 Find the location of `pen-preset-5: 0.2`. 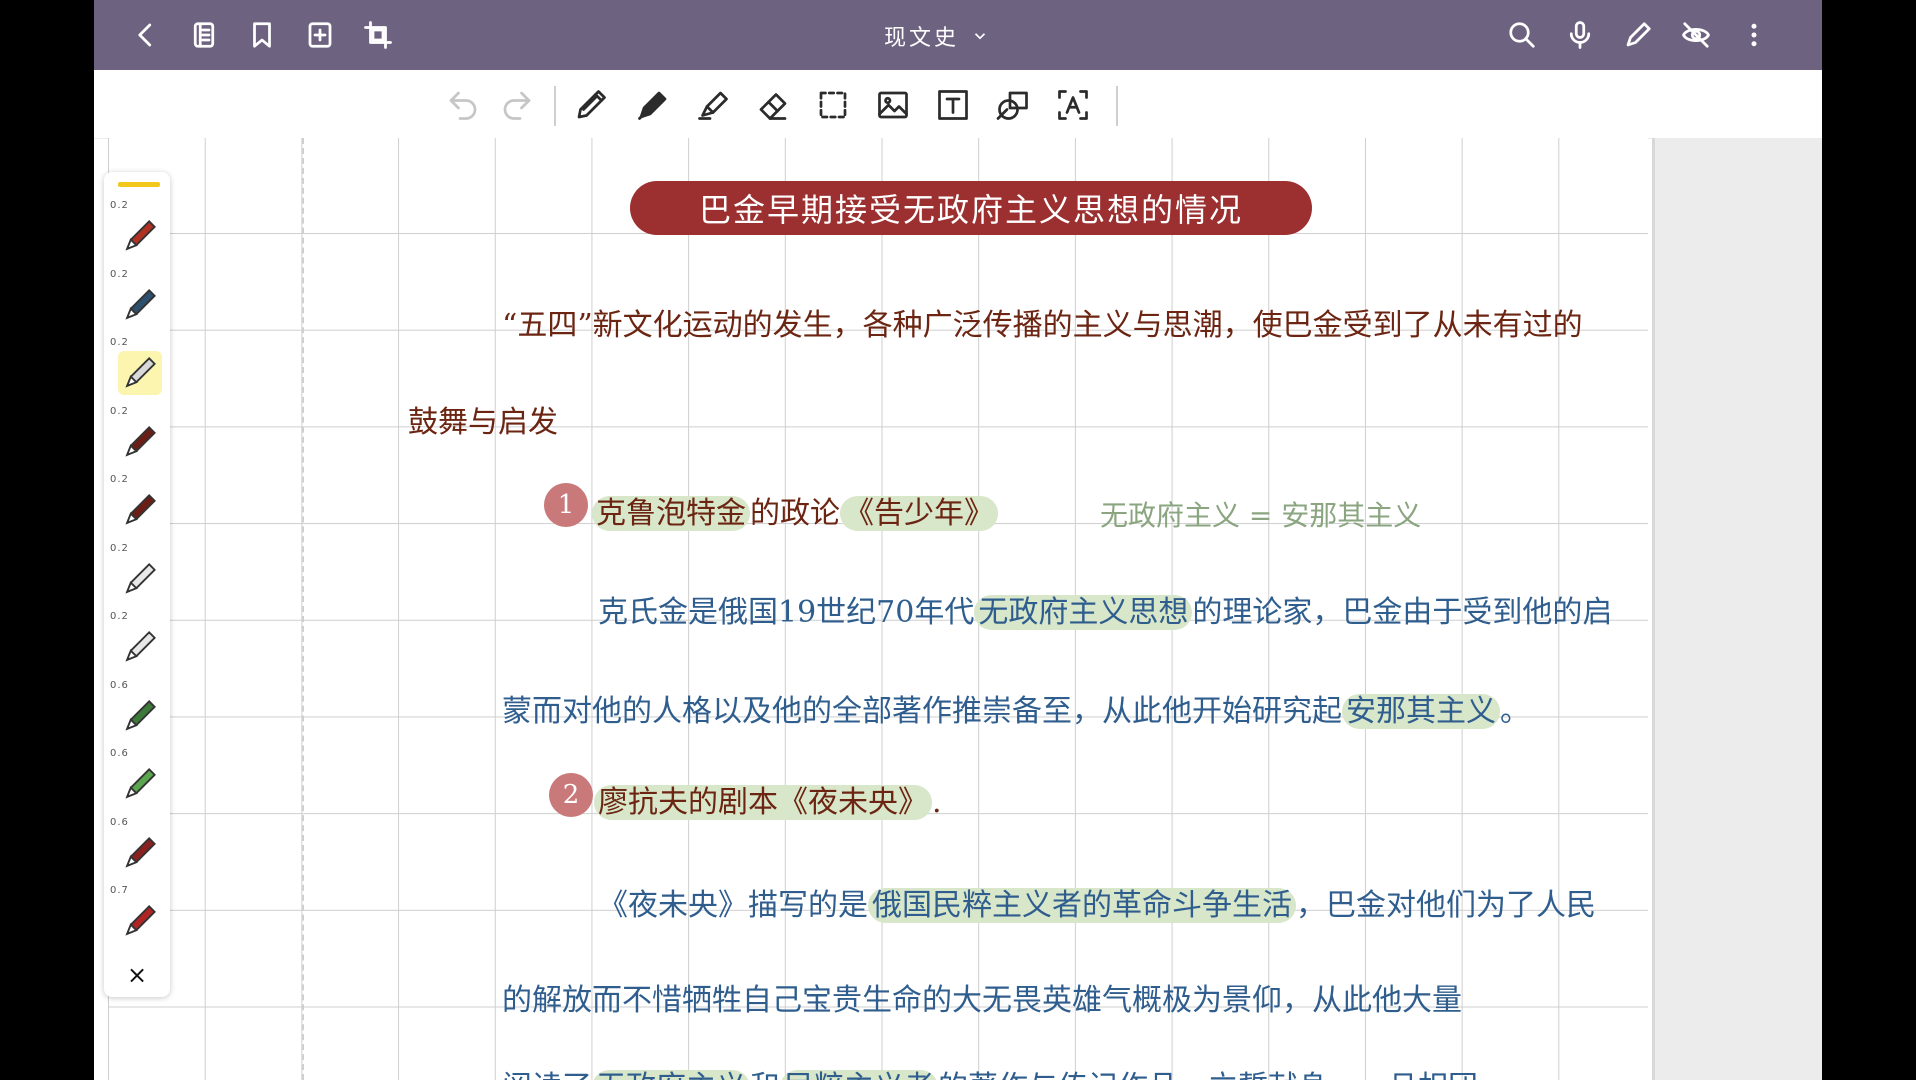

pen-preset-5: 0.2 is located at coordinates (137, 507).